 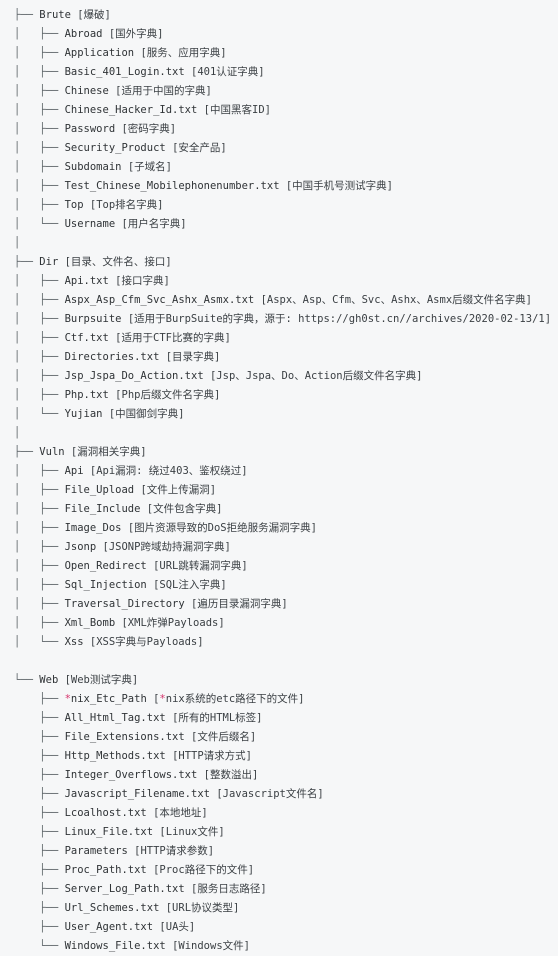 What do you see at coordinates (286, 585) in the screenshot?
I see `tree-leaf-sql-injection: │ ├── Sql_Injection [SQL注入字典]` at bounding box center [286, 585].